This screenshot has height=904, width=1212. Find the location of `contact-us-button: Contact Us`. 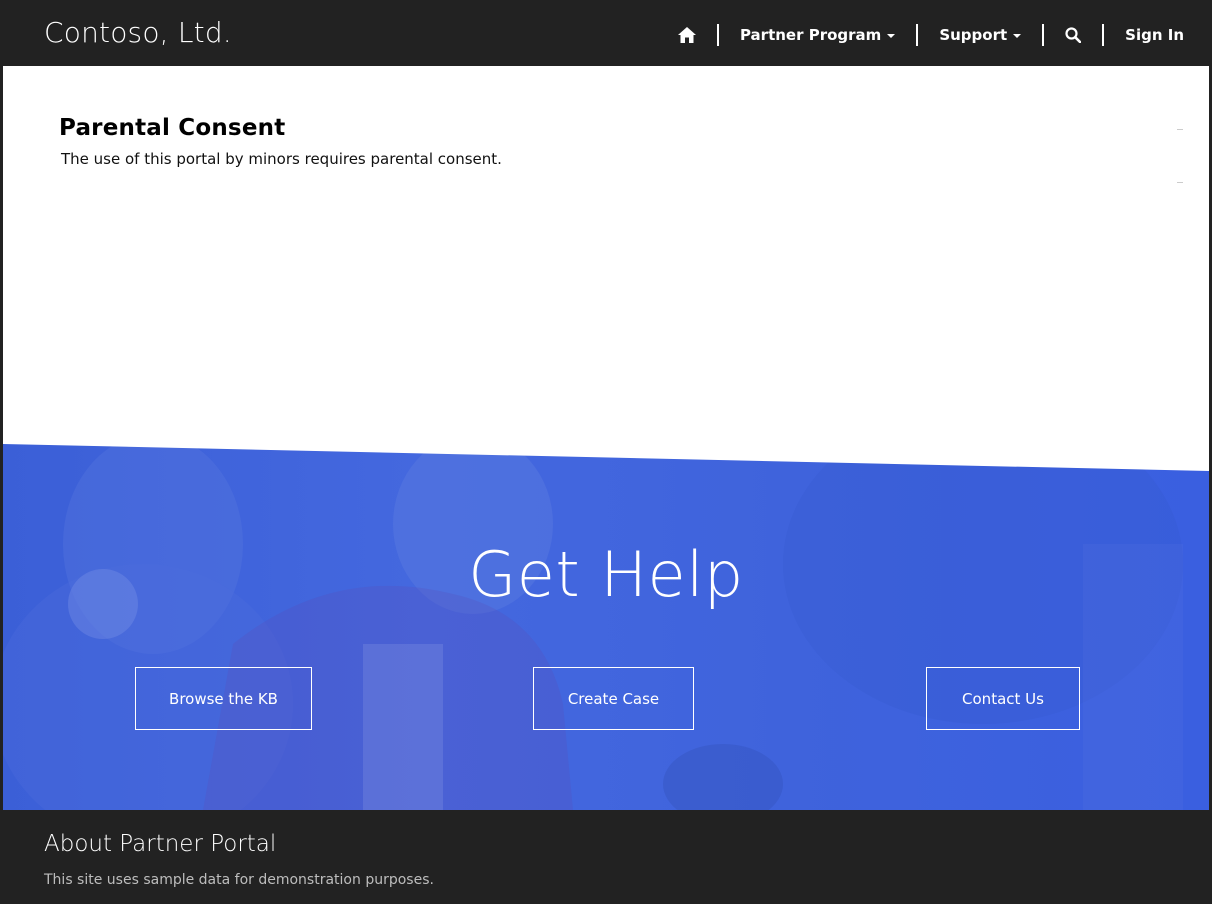

contact-us-button: Contact Us is located at coordinates (1003, 698).